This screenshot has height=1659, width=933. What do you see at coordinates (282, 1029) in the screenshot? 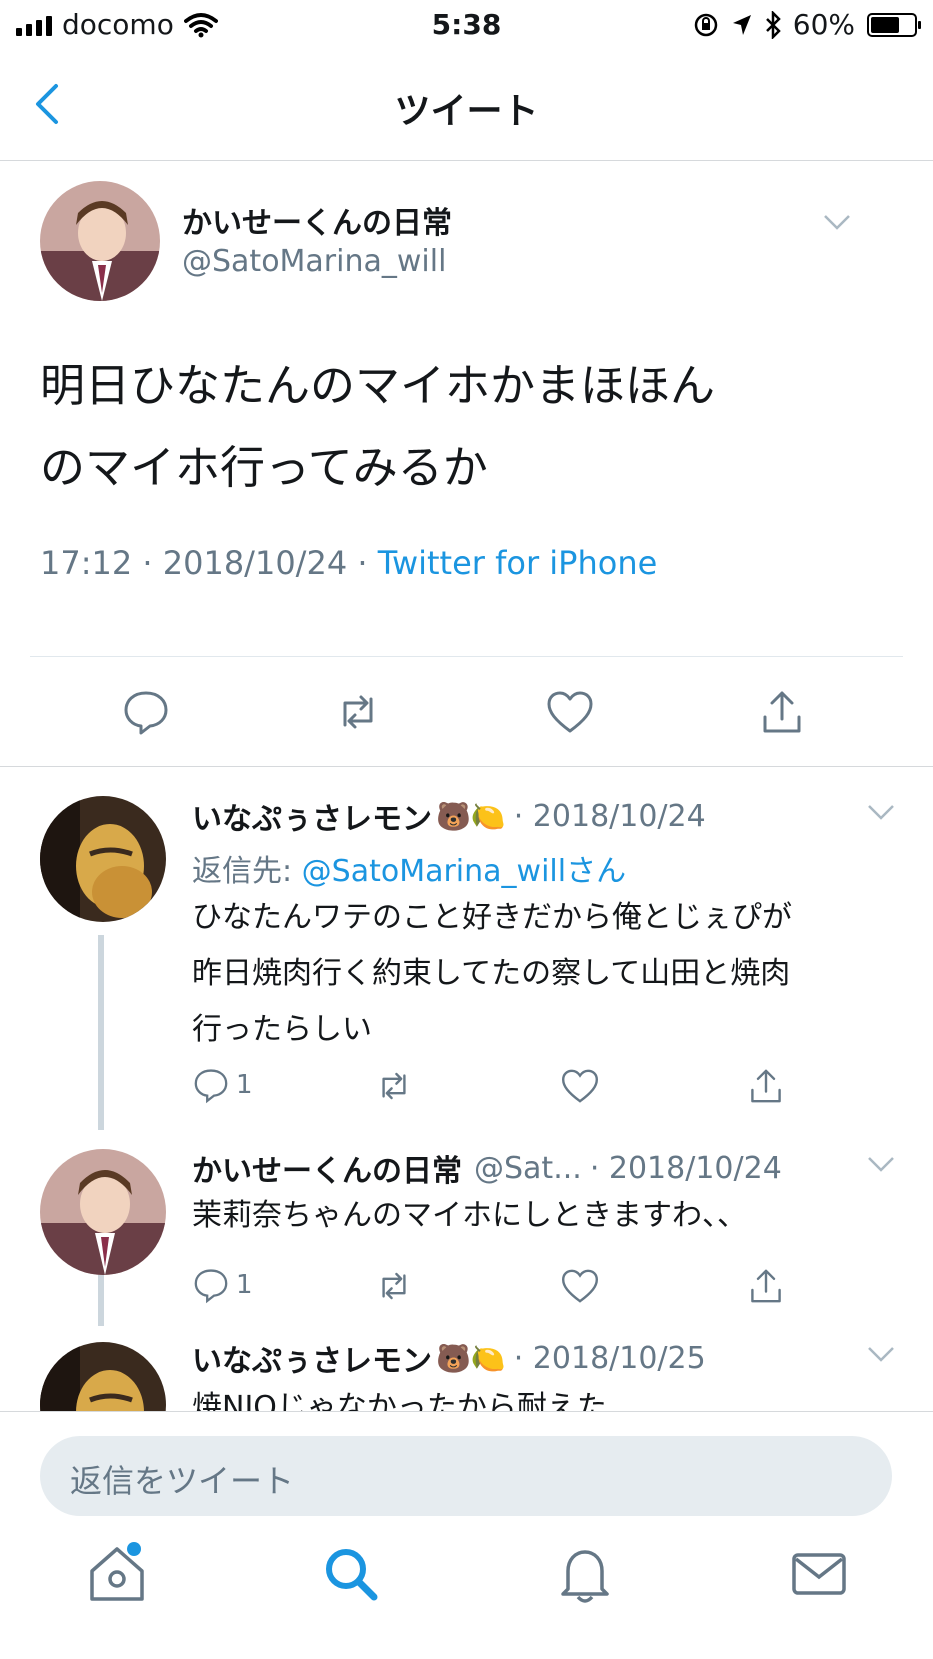
I see `reply-text-line: 行ったらしい` at bounding box center [282, 1029].